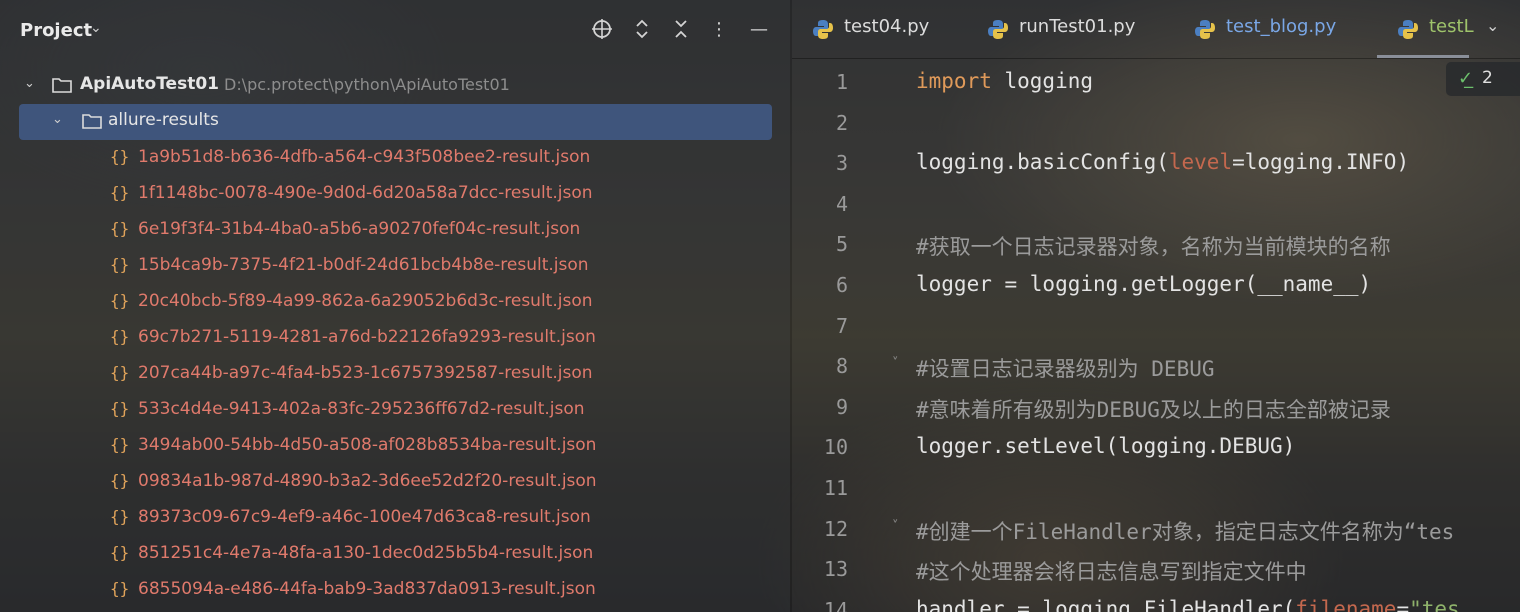 The image size is (1520, 612). Describe the element at coordinates (841, 285) in the screenshot. I see `line-number: 6` at that location.